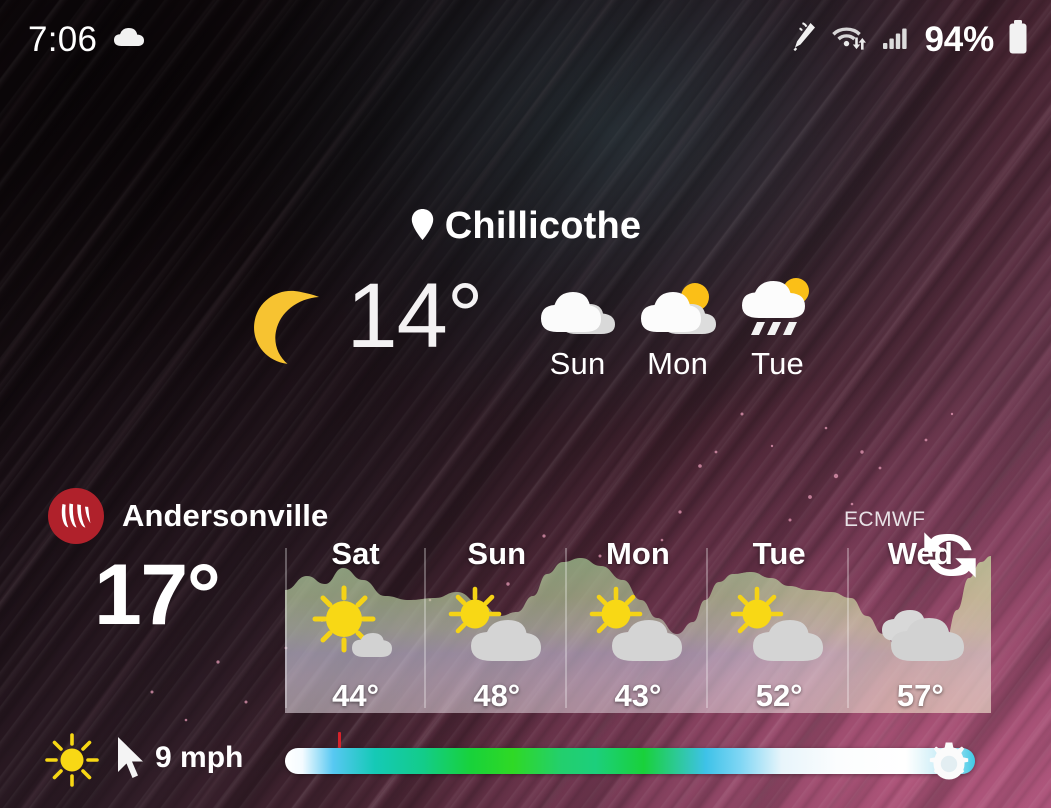 This screenshot has height=808, width=1051. I want to click on location-row: Chillicothe, so click(525, 226).